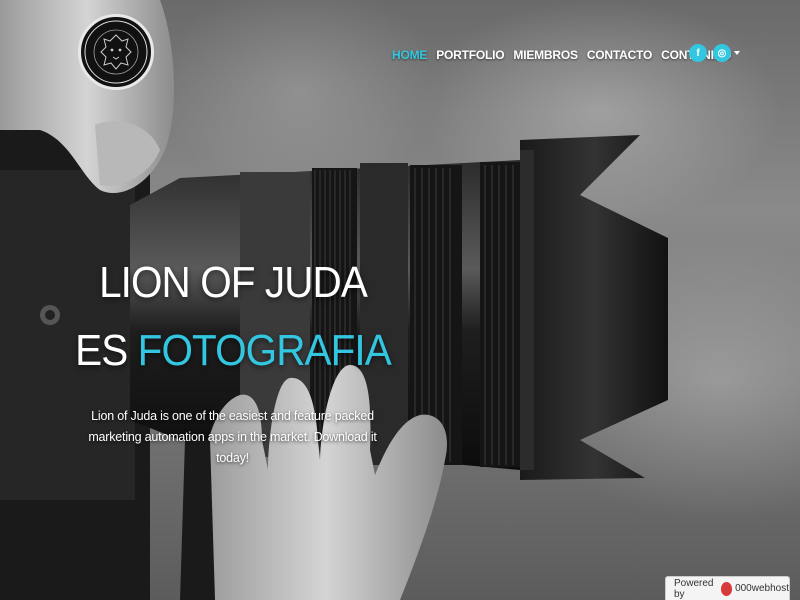  Describe the element at coordinates (264, 350) in the screenshot. I see `hero-title-accent: FOTOGRAFIA` at that location.